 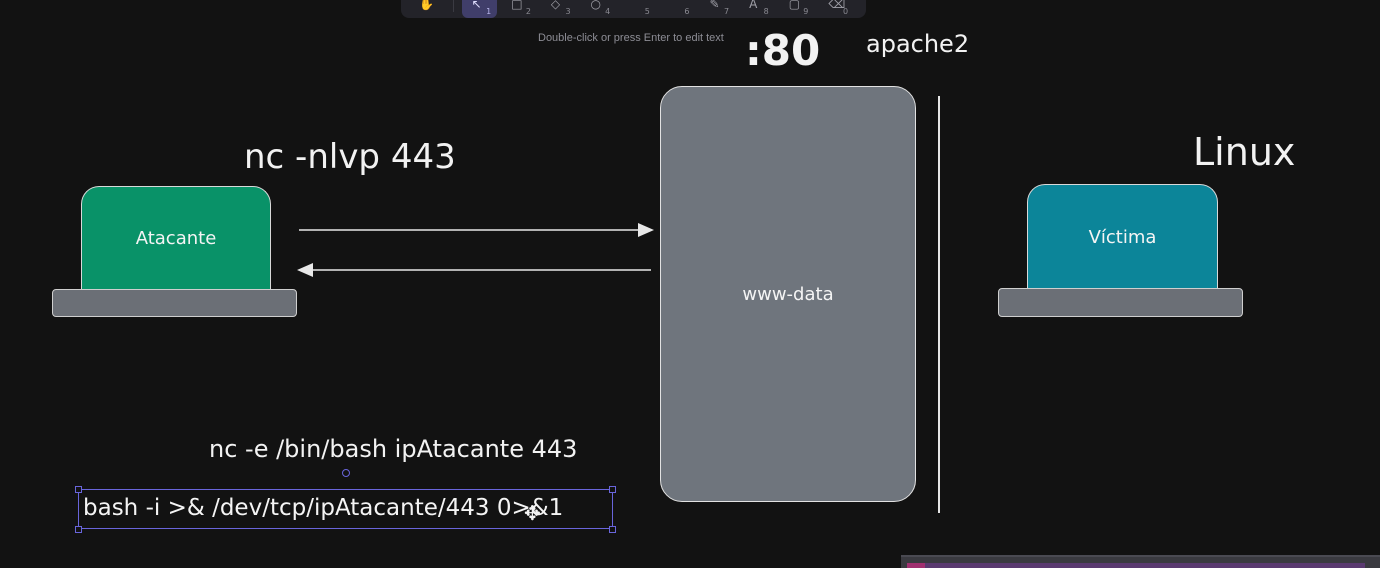 I want to click on resize-handle-bottom-left, so click(x=78, y=529).